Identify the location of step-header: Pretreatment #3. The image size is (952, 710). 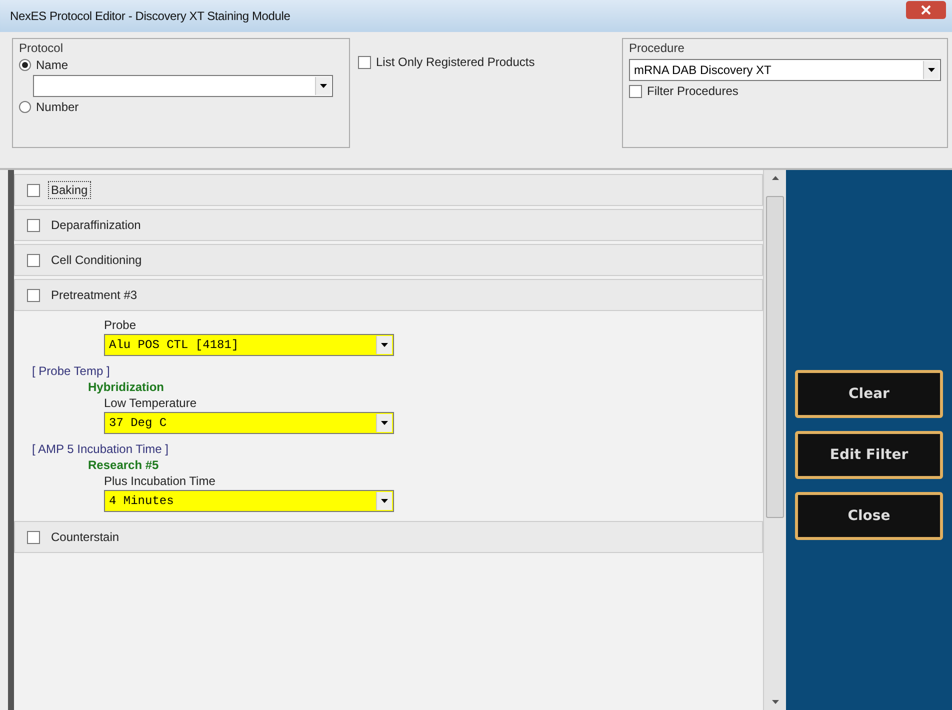
(388, 295).